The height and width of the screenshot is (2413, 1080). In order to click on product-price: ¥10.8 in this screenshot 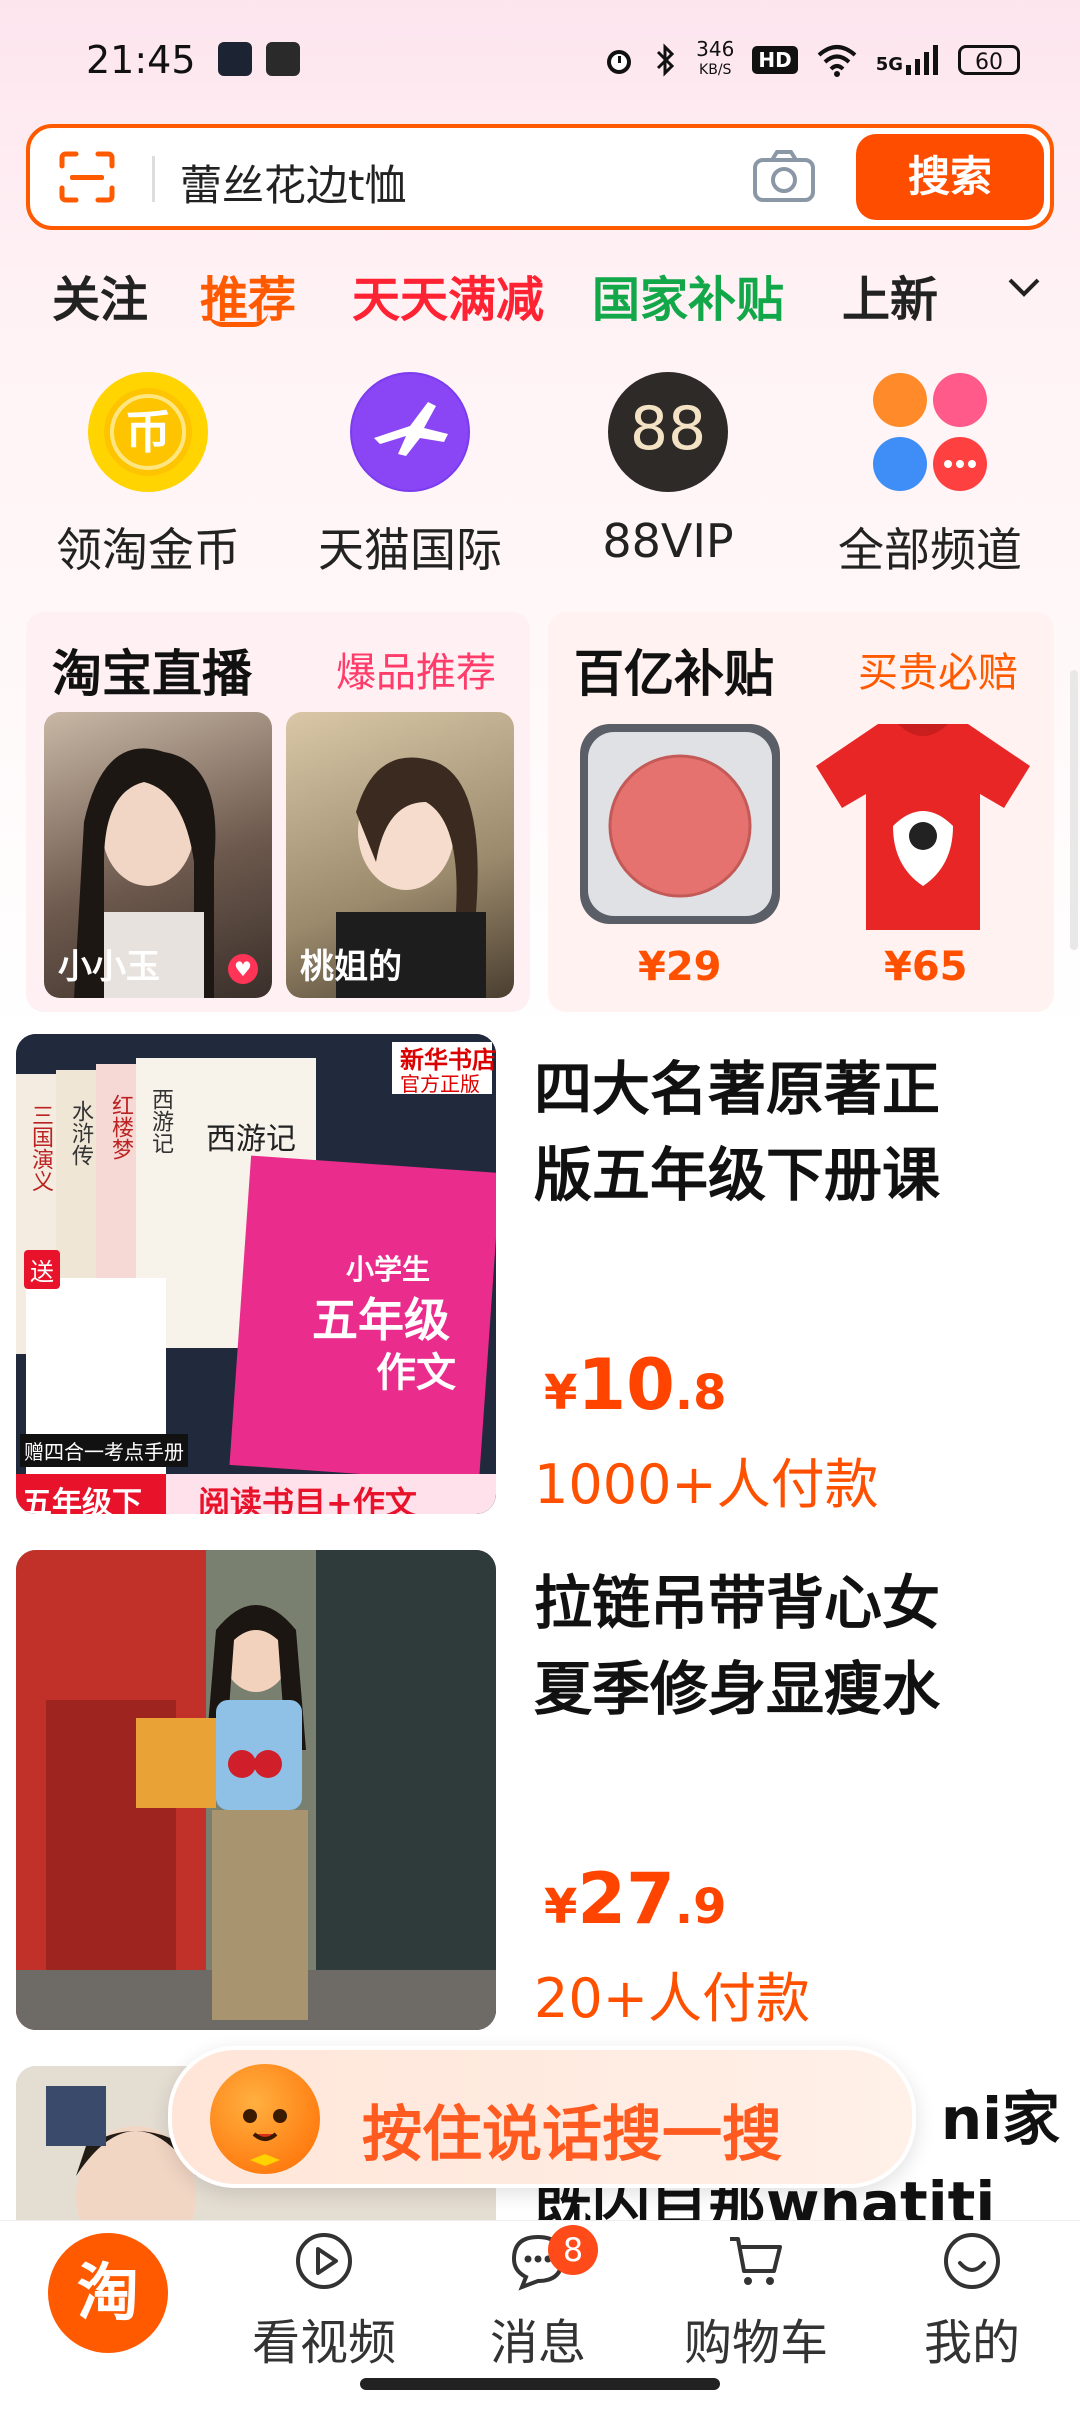, I will do `click(635, 1385)`.